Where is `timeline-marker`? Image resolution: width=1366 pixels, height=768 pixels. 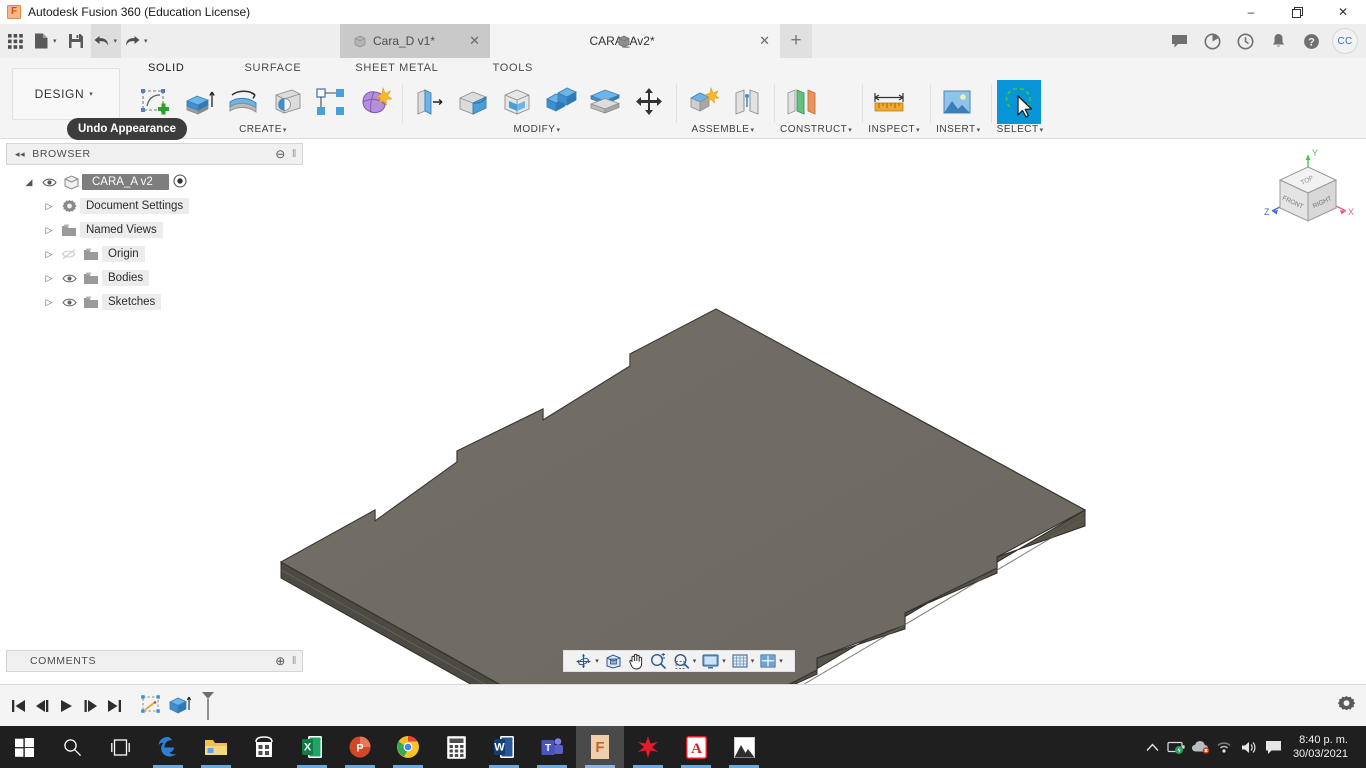
timeline-marker is located at coordinates (208, 706).